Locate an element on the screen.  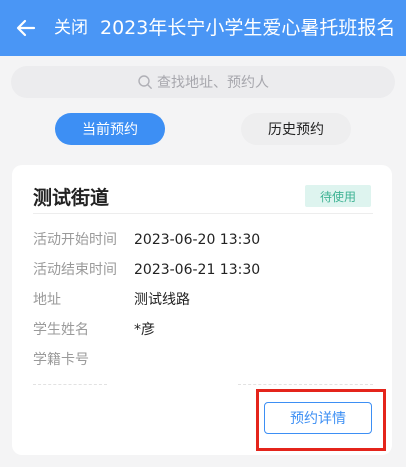
arrow-left-icon is located at coordinates (26, 28).